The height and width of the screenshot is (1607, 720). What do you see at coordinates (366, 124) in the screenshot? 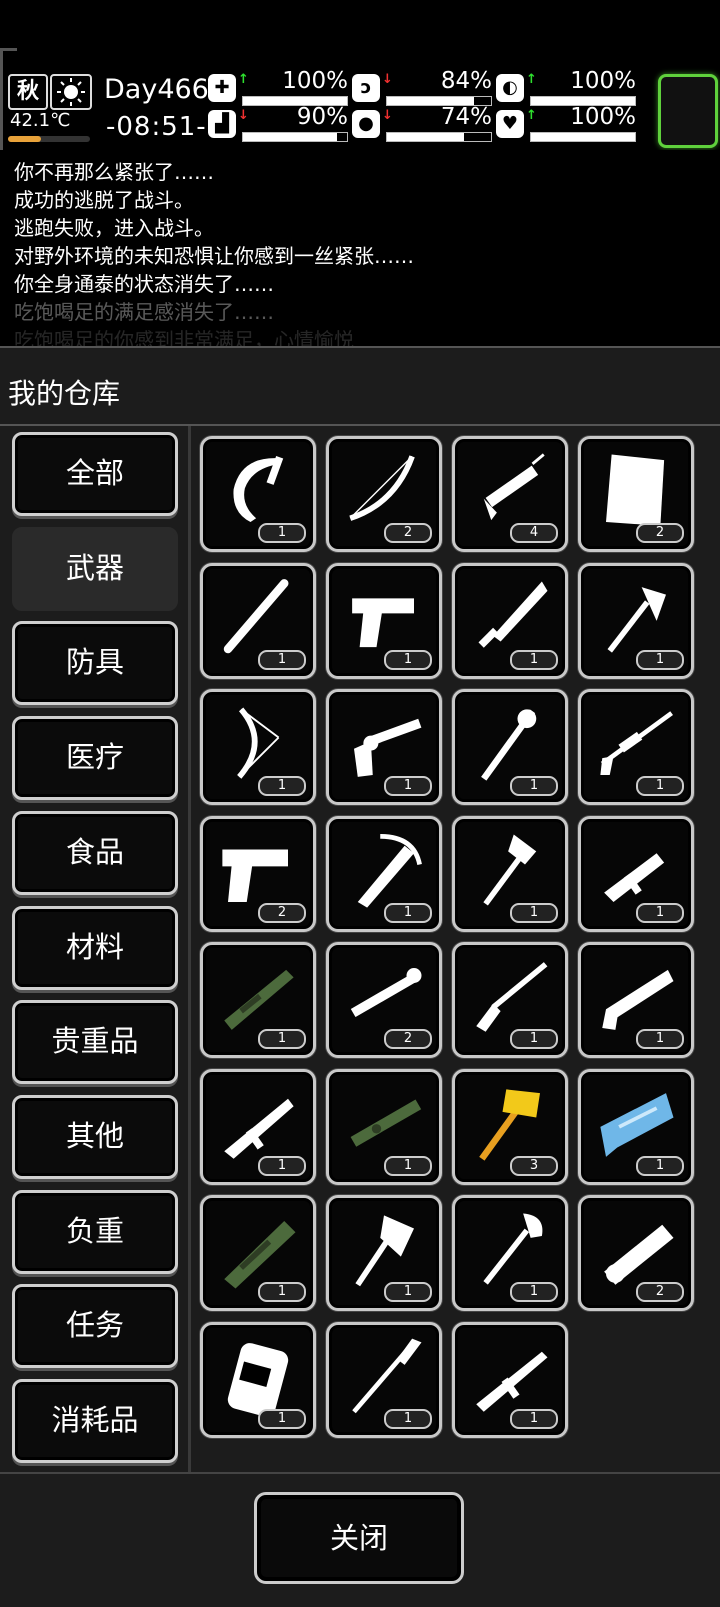
I see `water-drop-icon: ●` at bounding box center [366, 124].